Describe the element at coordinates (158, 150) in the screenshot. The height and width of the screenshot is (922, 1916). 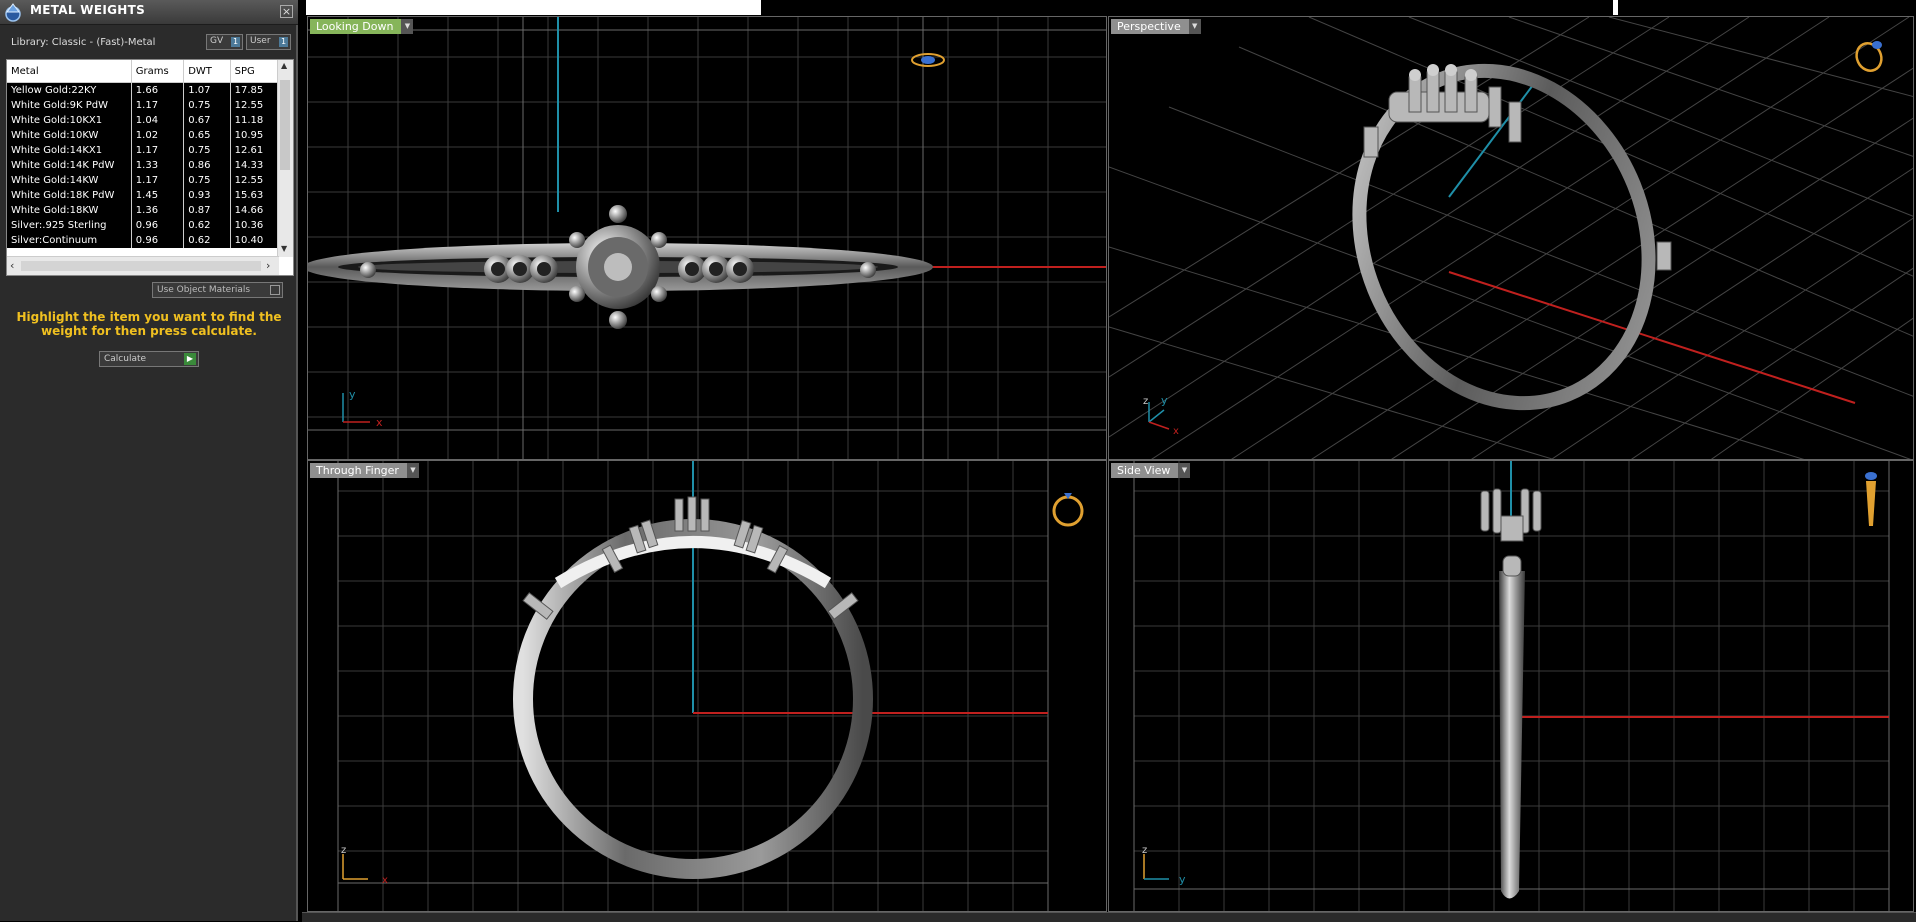
I see `cell-grams: 1.17` at that location.